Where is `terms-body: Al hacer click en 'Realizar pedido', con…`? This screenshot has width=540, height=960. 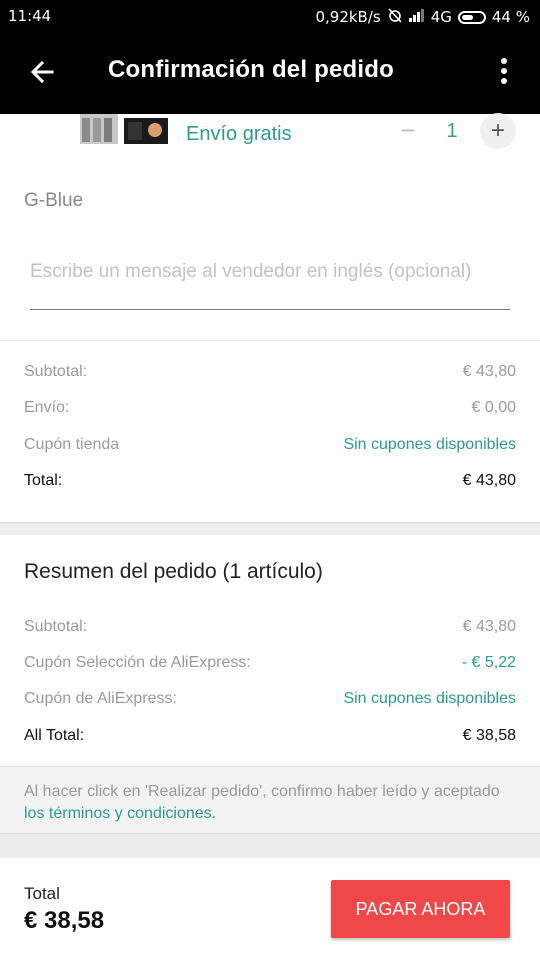 terms-body: Al hacer click en 'Realizar pedido', con… is located at coordinates (262, 791).